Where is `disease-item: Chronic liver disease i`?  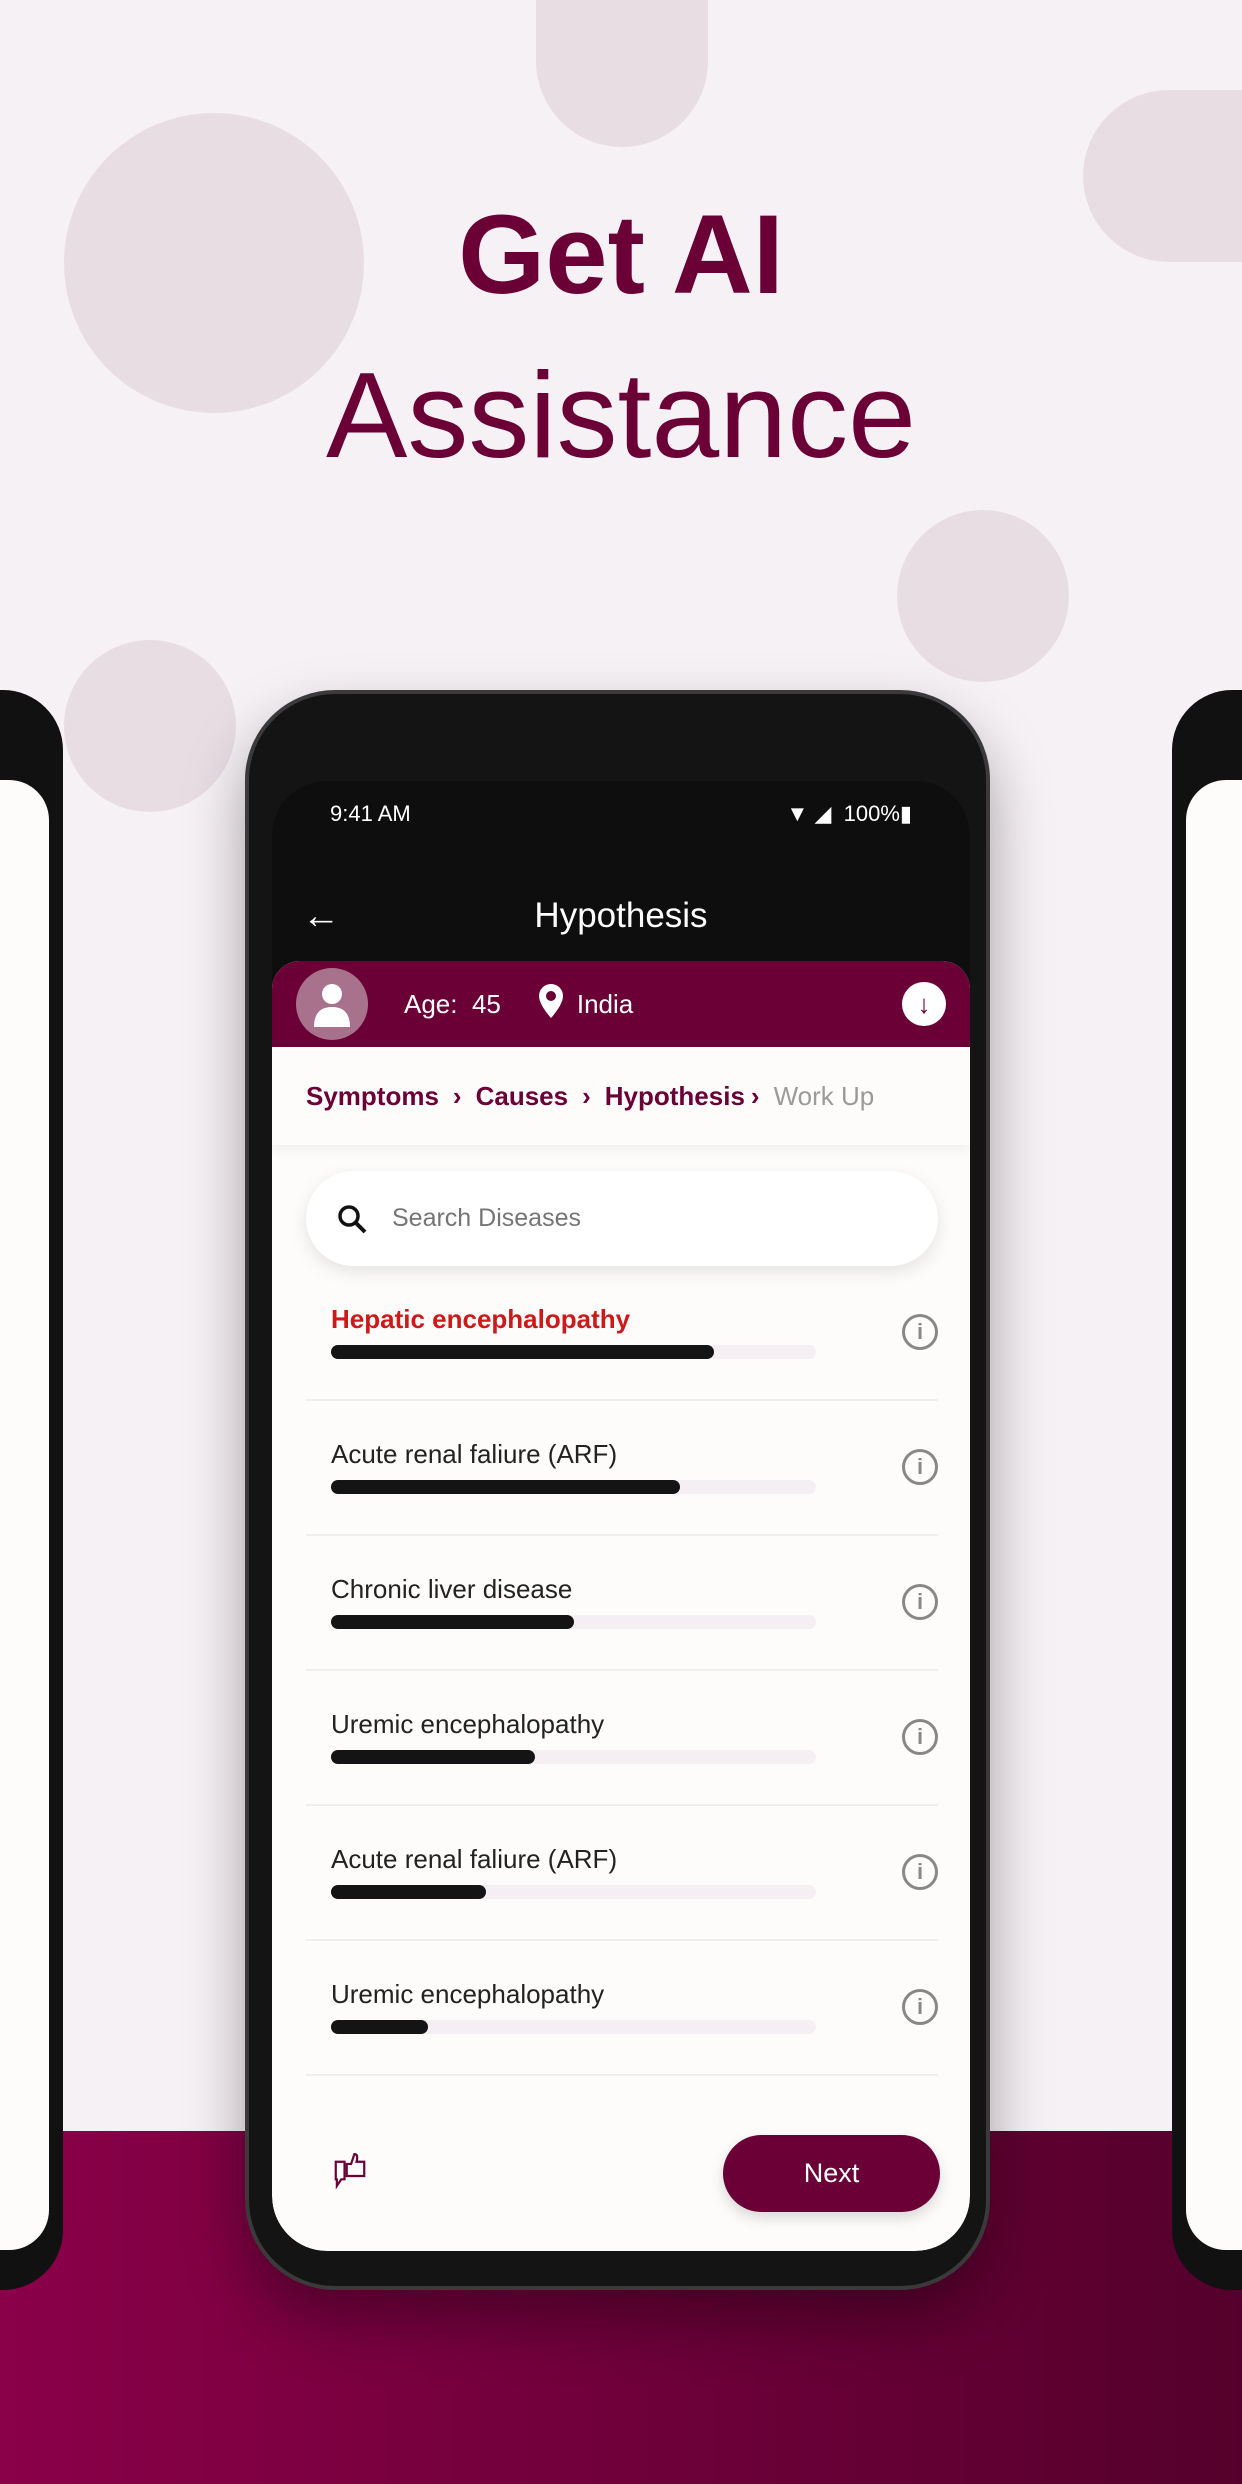
disease-item: Chronic liver disease i is located at coordinates (622, 1603).